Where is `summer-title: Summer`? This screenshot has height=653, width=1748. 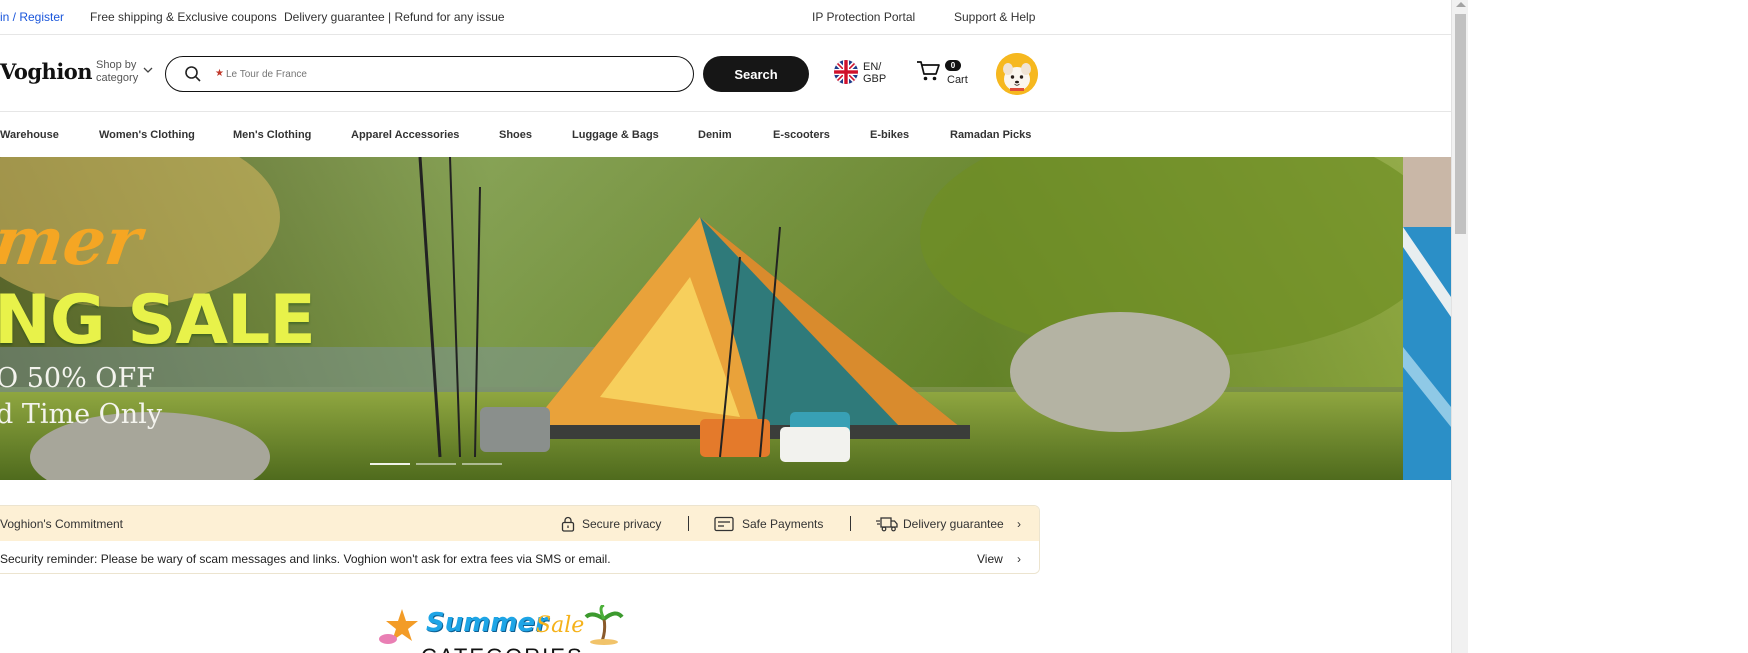 summer-title: Summer is located at coordinates (487, 623).